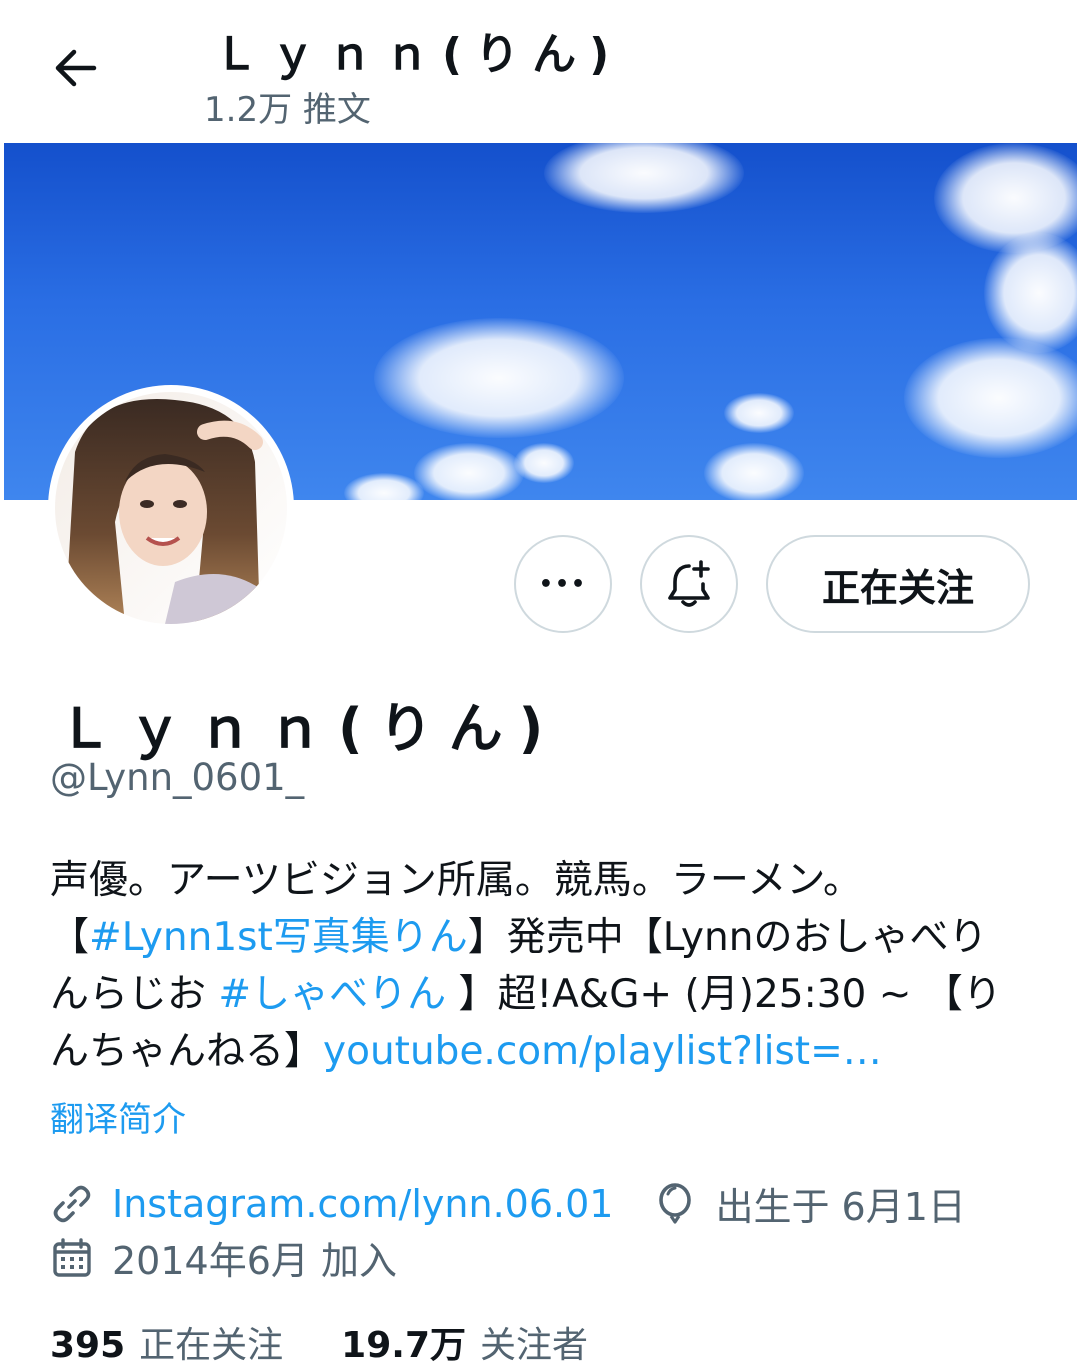  I want to click on joined-item: 2014年6月 加入, so click(223, 1257).